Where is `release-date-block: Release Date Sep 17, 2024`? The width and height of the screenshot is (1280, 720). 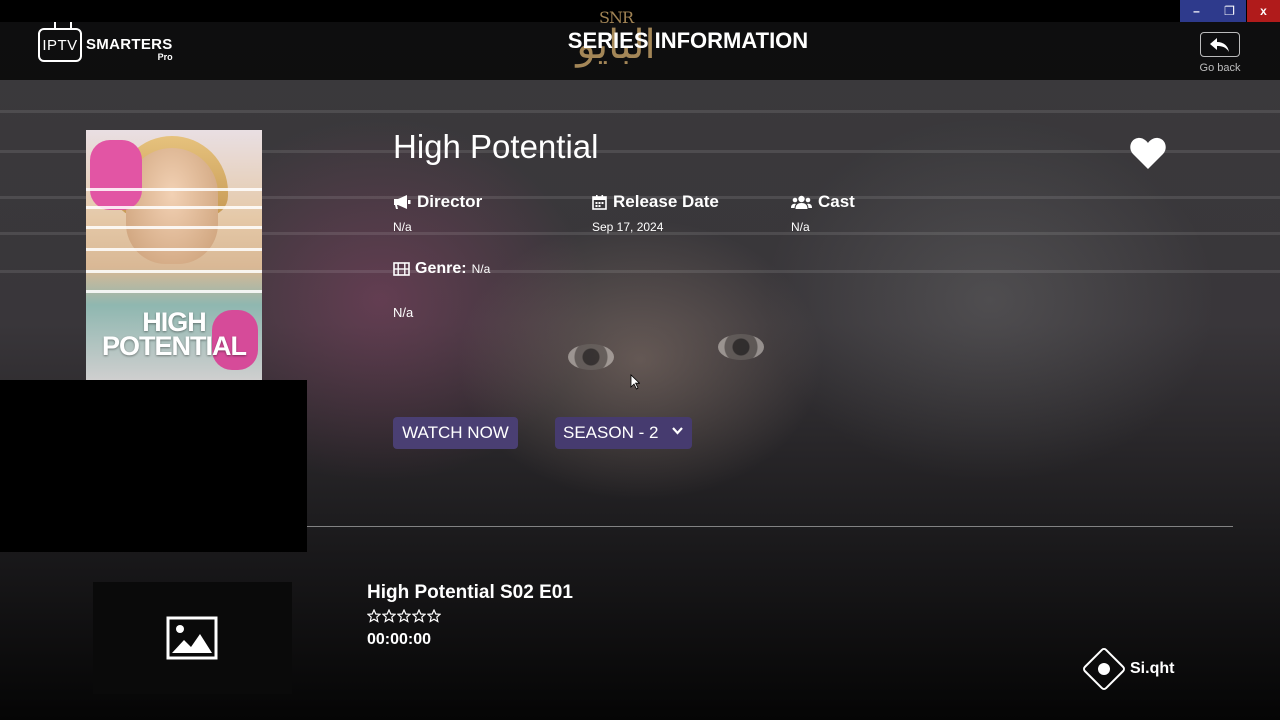
release-date-block: Release Date Sep 17, 2024 is located at coordinates (655, 213).